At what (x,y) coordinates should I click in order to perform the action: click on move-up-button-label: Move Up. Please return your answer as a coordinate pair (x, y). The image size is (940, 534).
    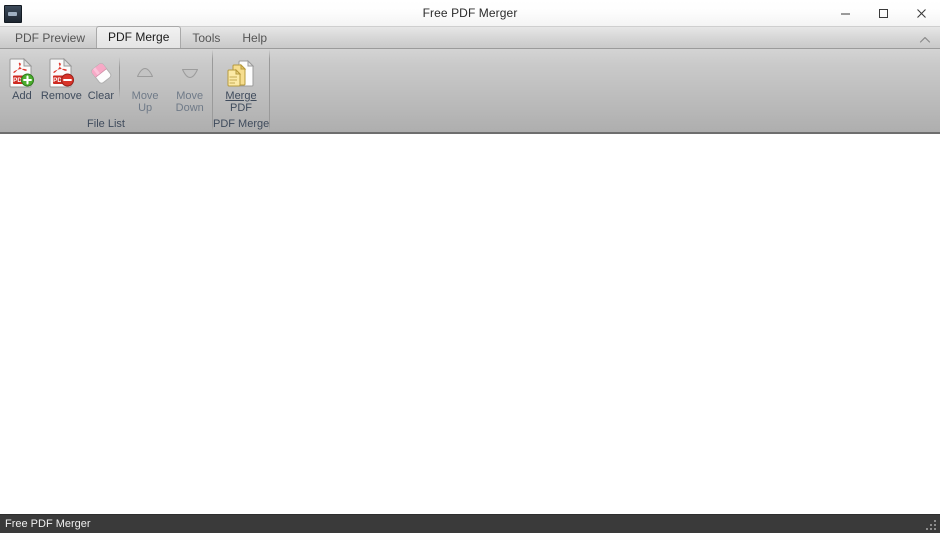
    Looking at the image, I should click on (145, 102).